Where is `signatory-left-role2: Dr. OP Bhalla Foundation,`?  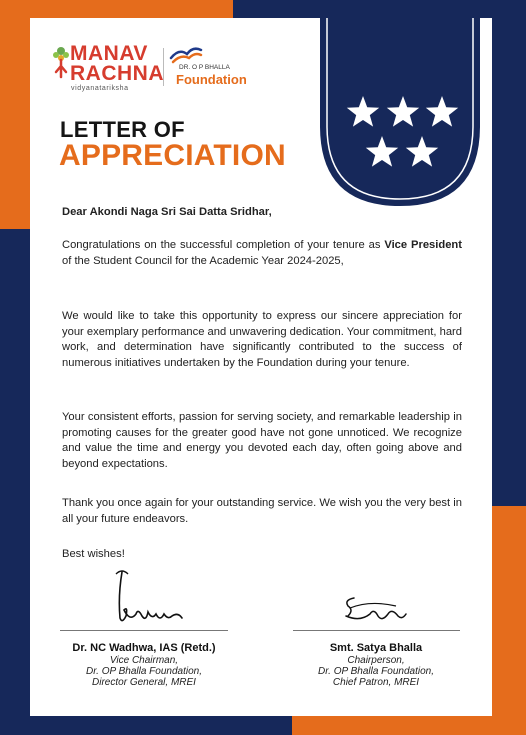 signatory-left-role2: Dr. OP Bhalla Foundation, is located at coordinates (144, 671).